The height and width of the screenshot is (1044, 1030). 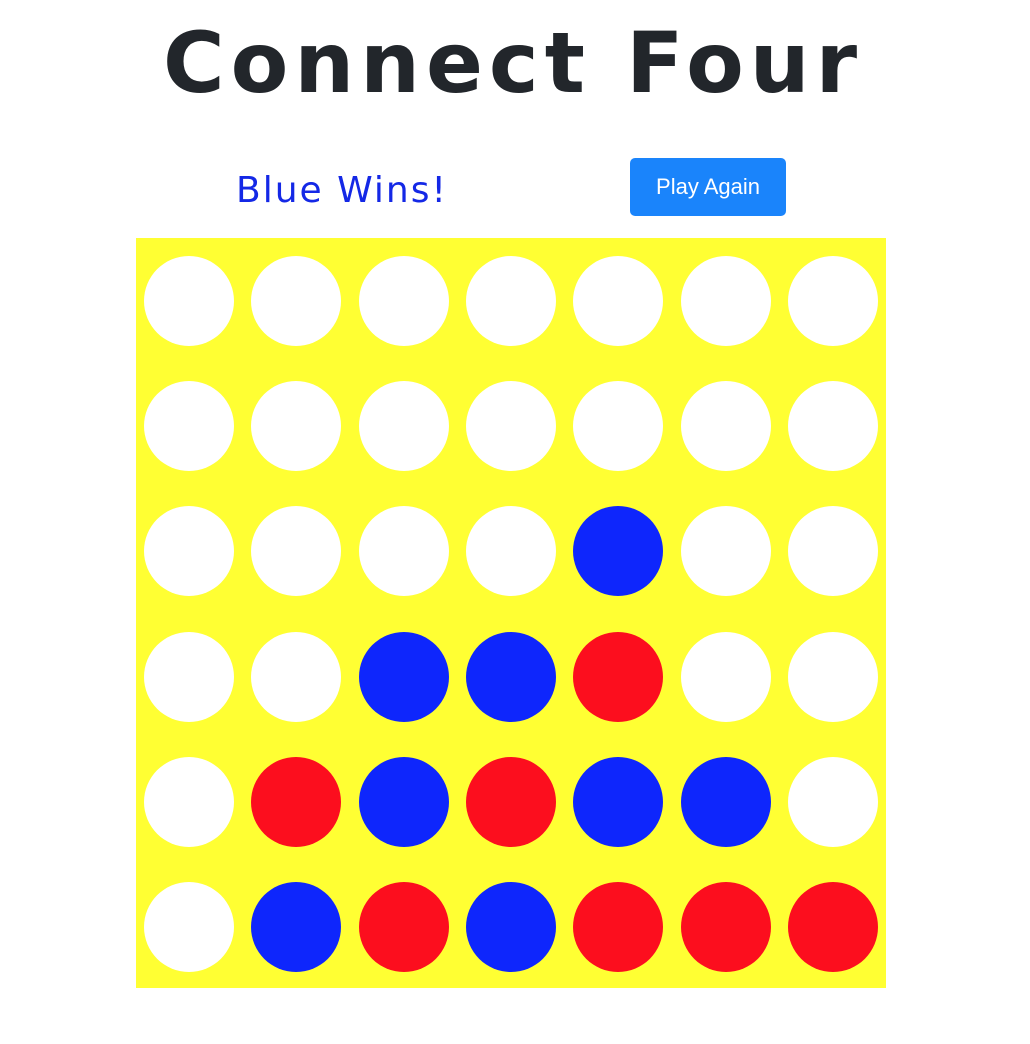 I want to click on board-cell-r6-c6-red, so click(x=725, y=926).